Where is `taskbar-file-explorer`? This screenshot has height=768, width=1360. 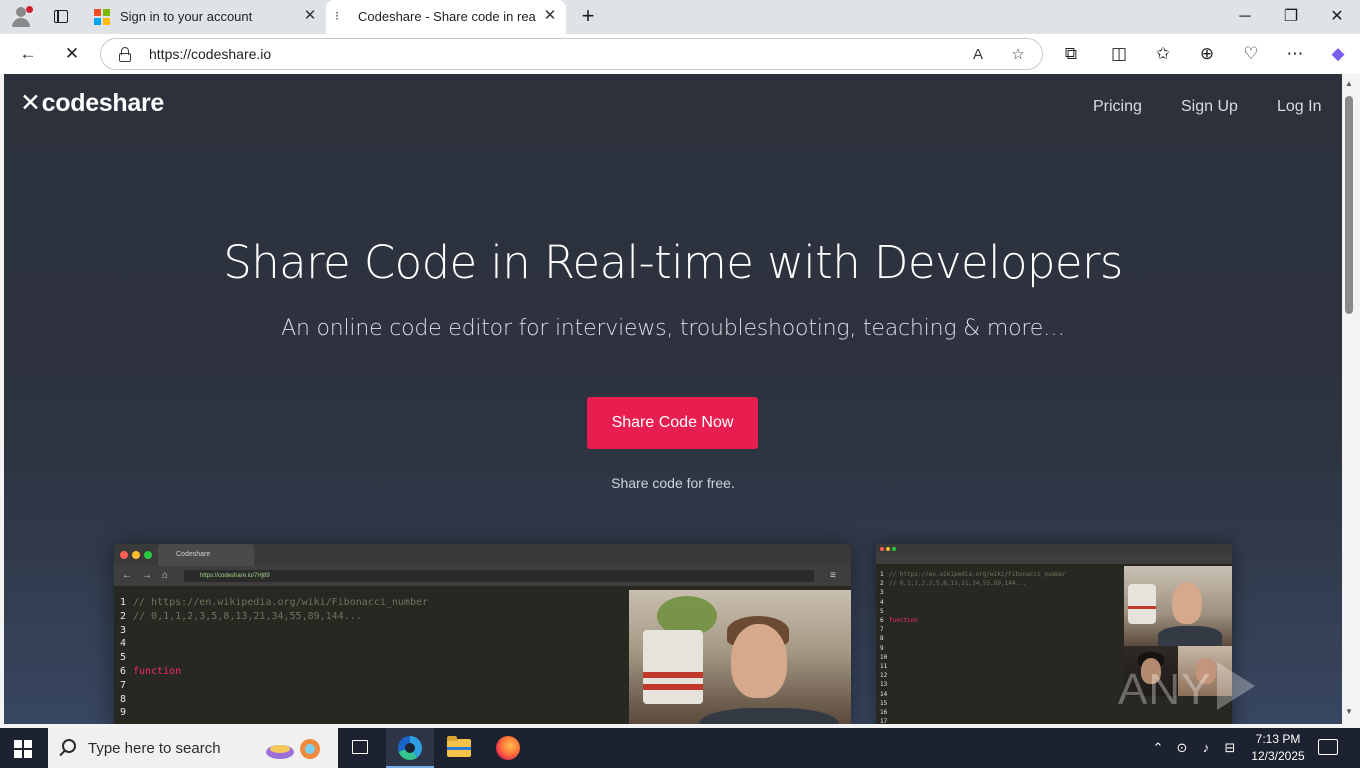 taskbar-file-explorer is located at coordinates (459, 748).